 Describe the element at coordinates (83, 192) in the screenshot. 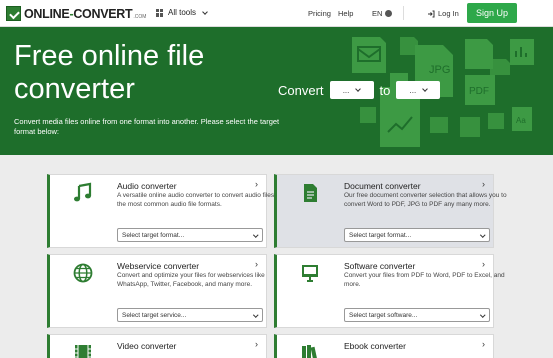

I see `music-note-icon` at that location.